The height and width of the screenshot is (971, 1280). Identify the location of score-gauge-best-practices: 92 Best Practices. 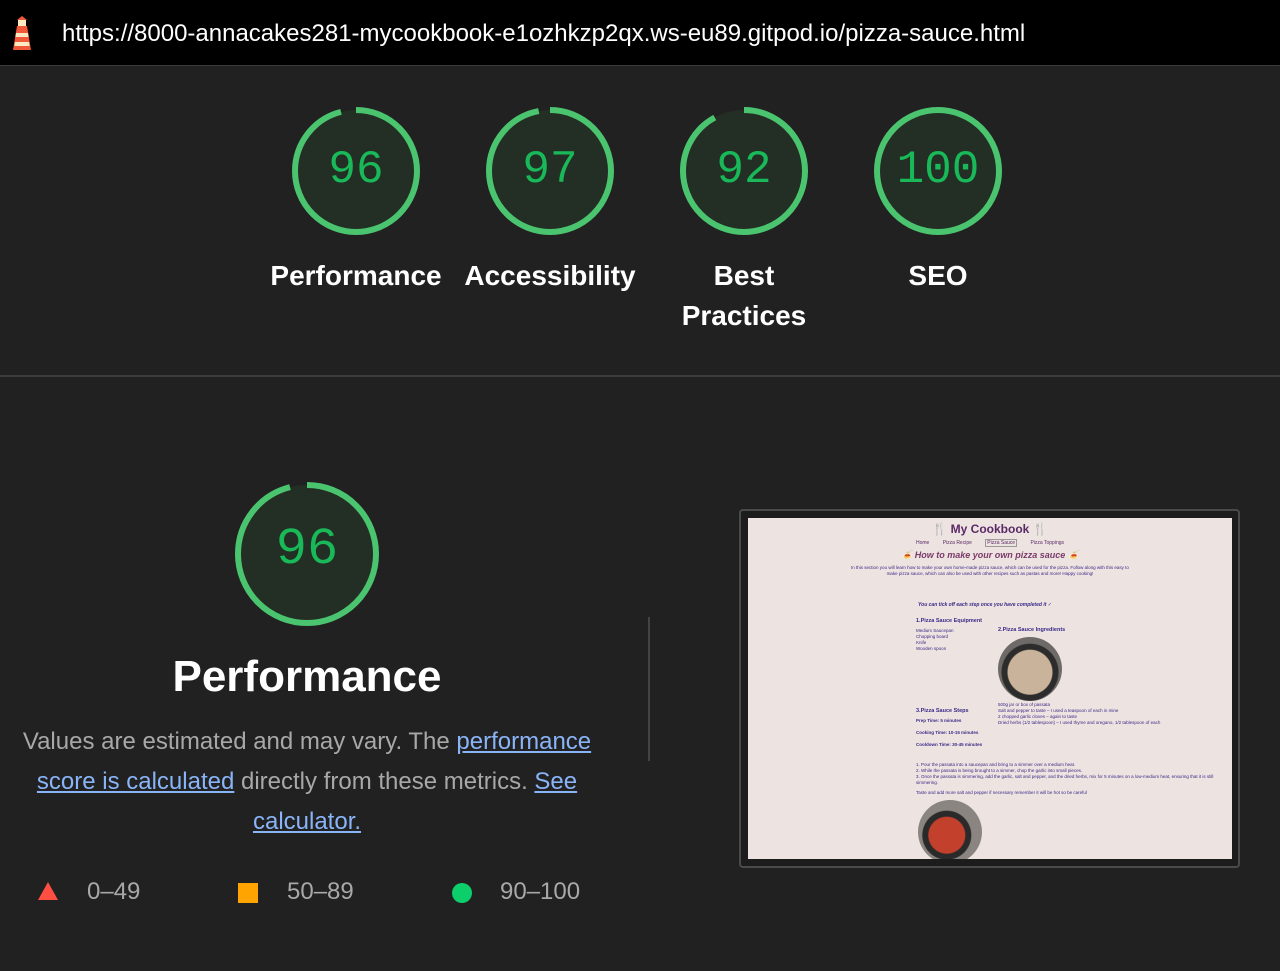
(744, 221).